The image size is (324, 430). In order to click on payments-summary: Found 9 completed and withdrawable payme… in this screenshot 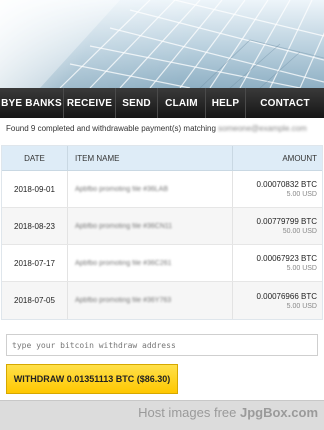, I will do `click(162, 128)`.